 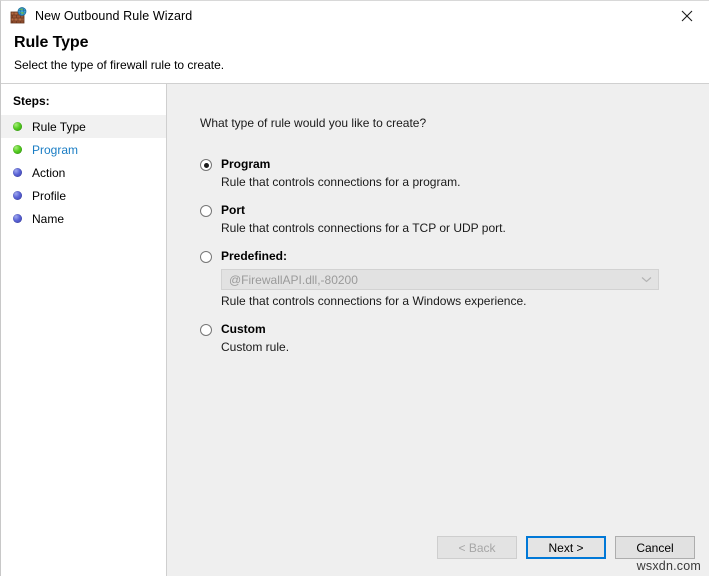 I want to click on cancel-button: Cancel, so click(x=655, y=547).